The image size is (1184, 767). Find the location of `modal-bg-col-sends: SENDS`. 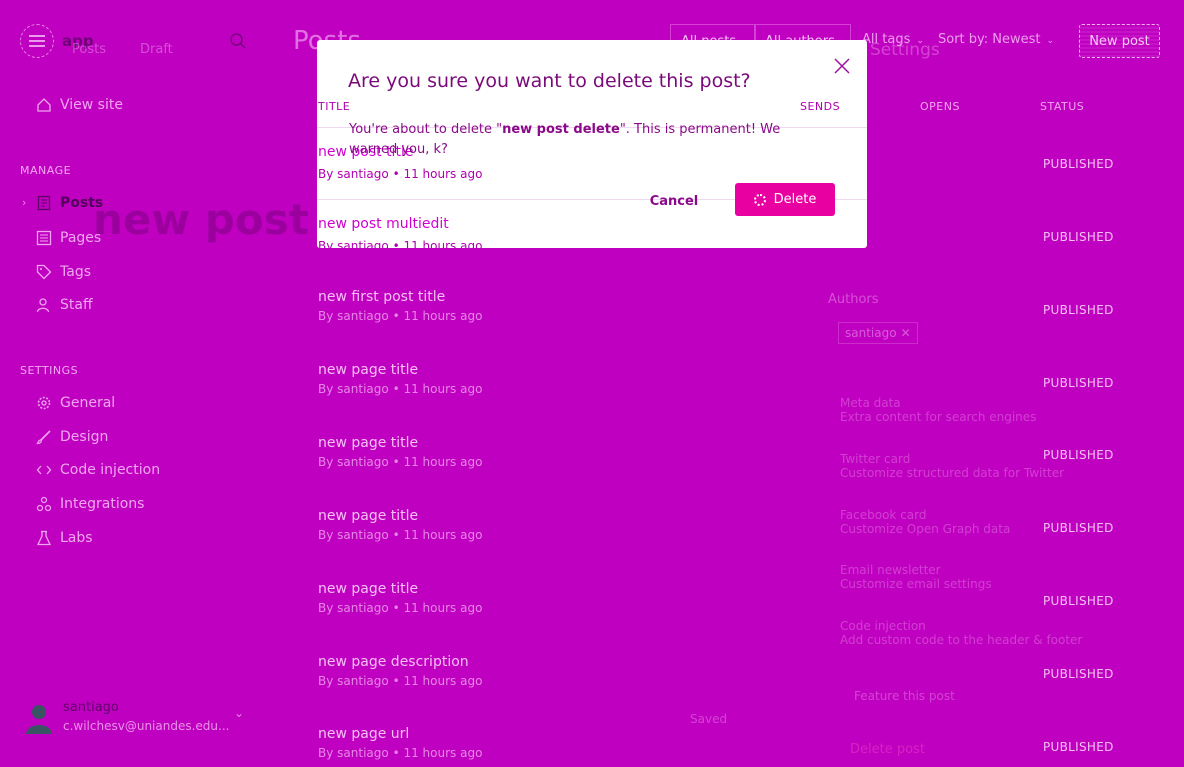

modal-bg-col-sends: SENDS is located at coordinates (820, 106).